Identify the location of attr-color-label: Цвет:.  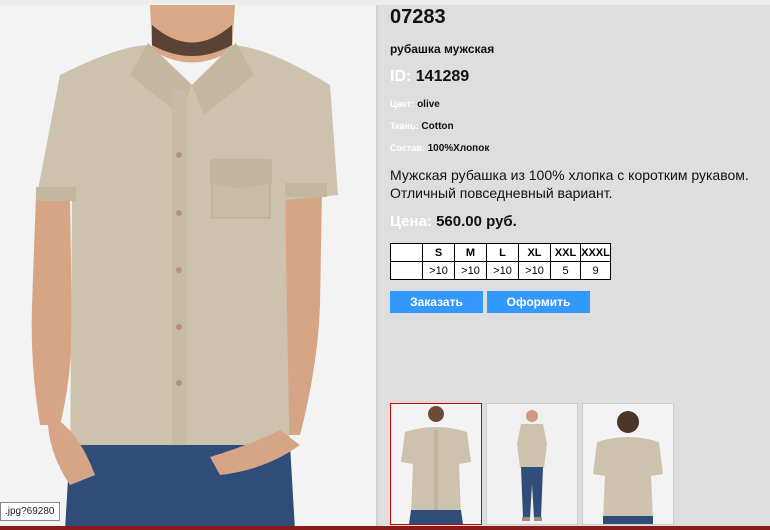
(402, 104).